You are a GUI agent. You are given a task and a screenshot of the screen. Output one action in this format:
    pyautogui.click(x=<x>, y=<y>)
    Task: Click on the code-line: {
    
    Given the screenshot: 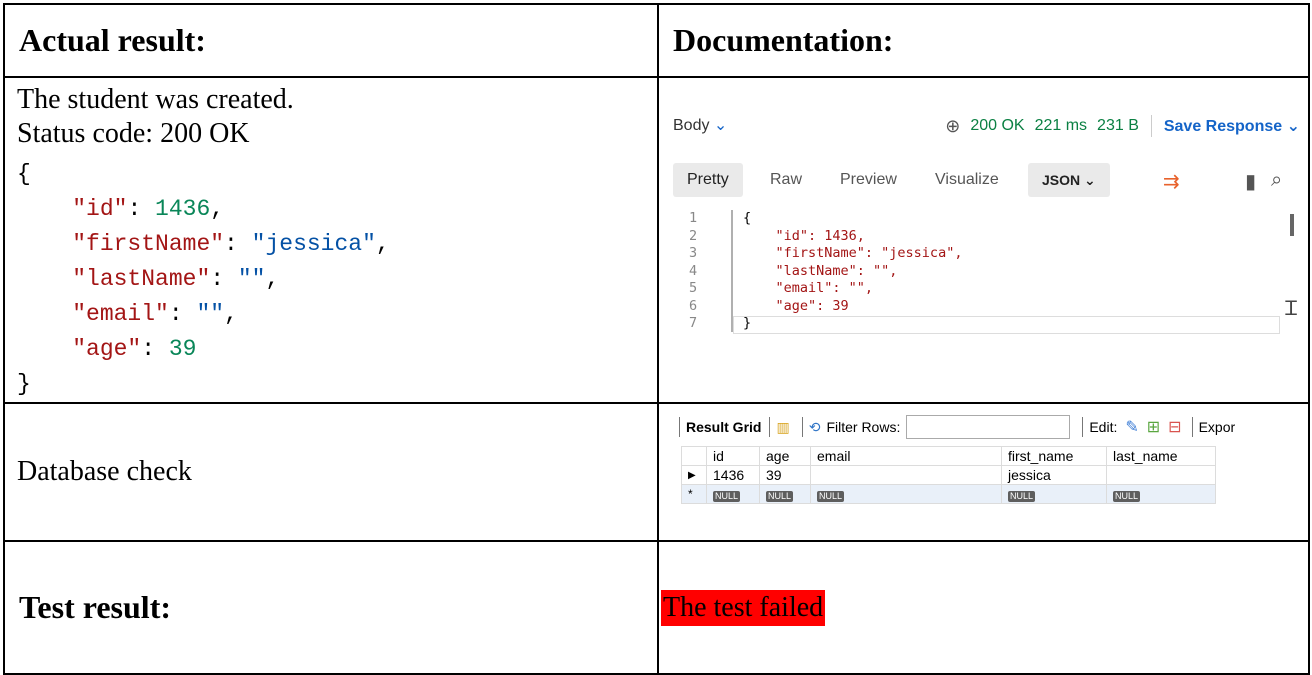 What is the action you would take?
    pyautogui.click(x=747, y=218)
    